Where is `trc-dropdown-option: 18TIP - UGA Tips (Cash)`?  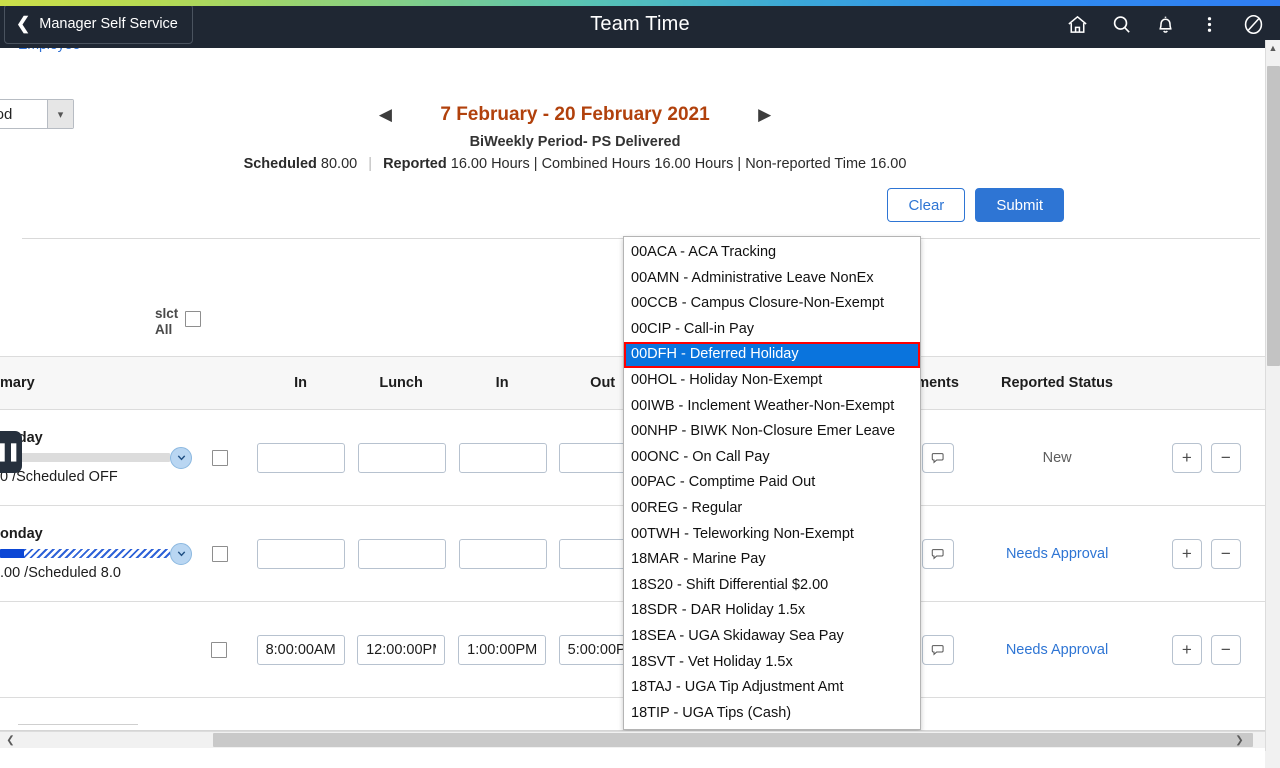
trc-dropdown-option: 18TIP - UGA Tips (Cash) is located at coordinates (772, 714).